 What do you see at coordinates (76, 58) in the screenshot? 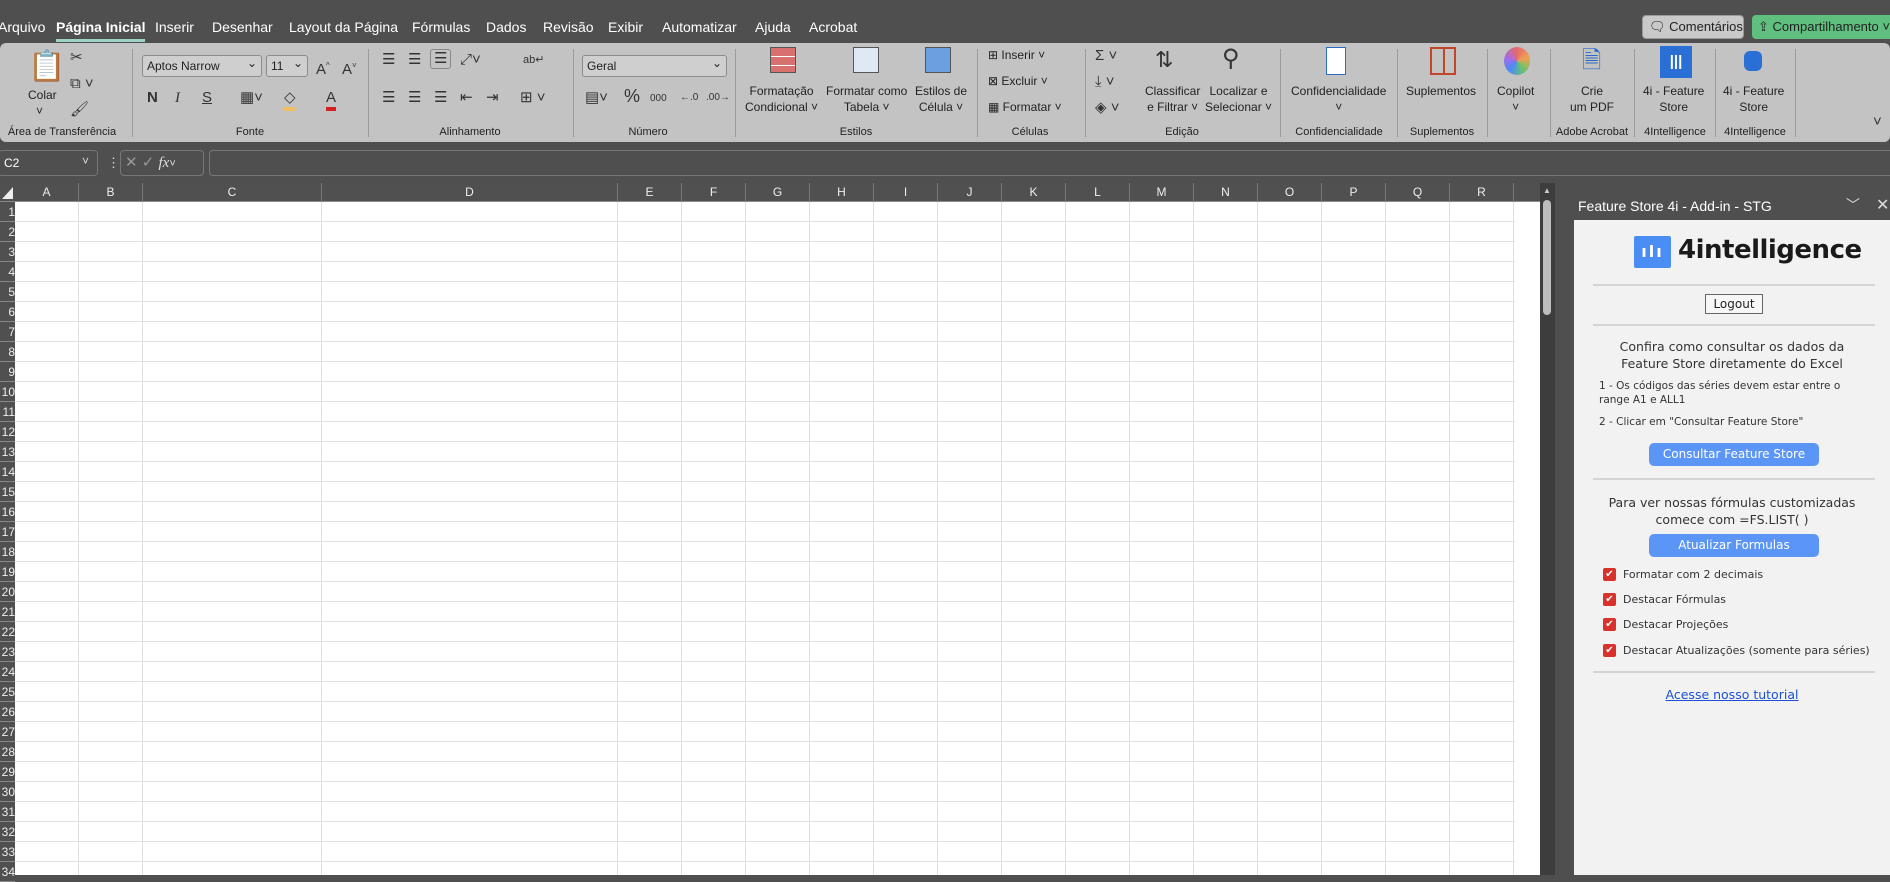
I see `cut-icon: ✂` at bounding box center [76, 58].